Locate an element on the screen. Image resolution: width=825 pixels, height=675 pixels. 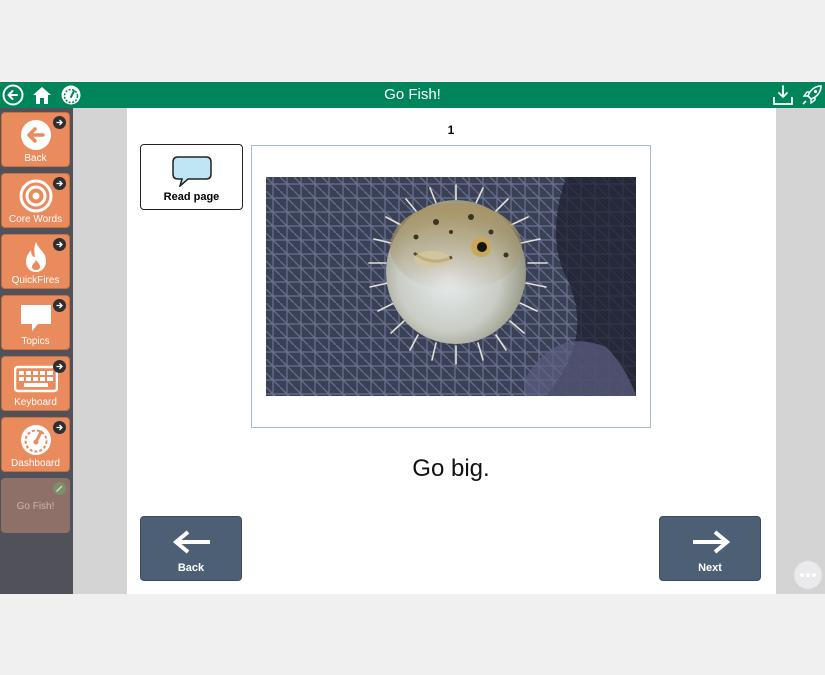
flame-icon is located at coordinates (36, 257).